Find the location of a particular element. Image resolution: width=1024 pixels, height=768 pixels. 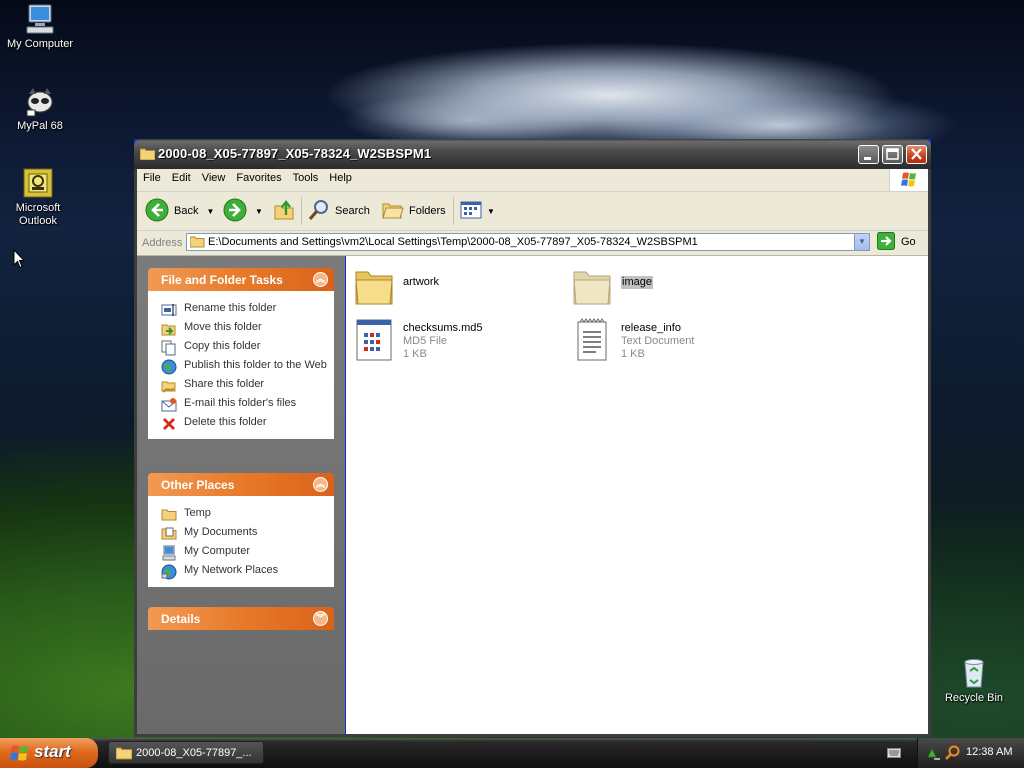

up-folder-icon is located at coordinates (285, 211).